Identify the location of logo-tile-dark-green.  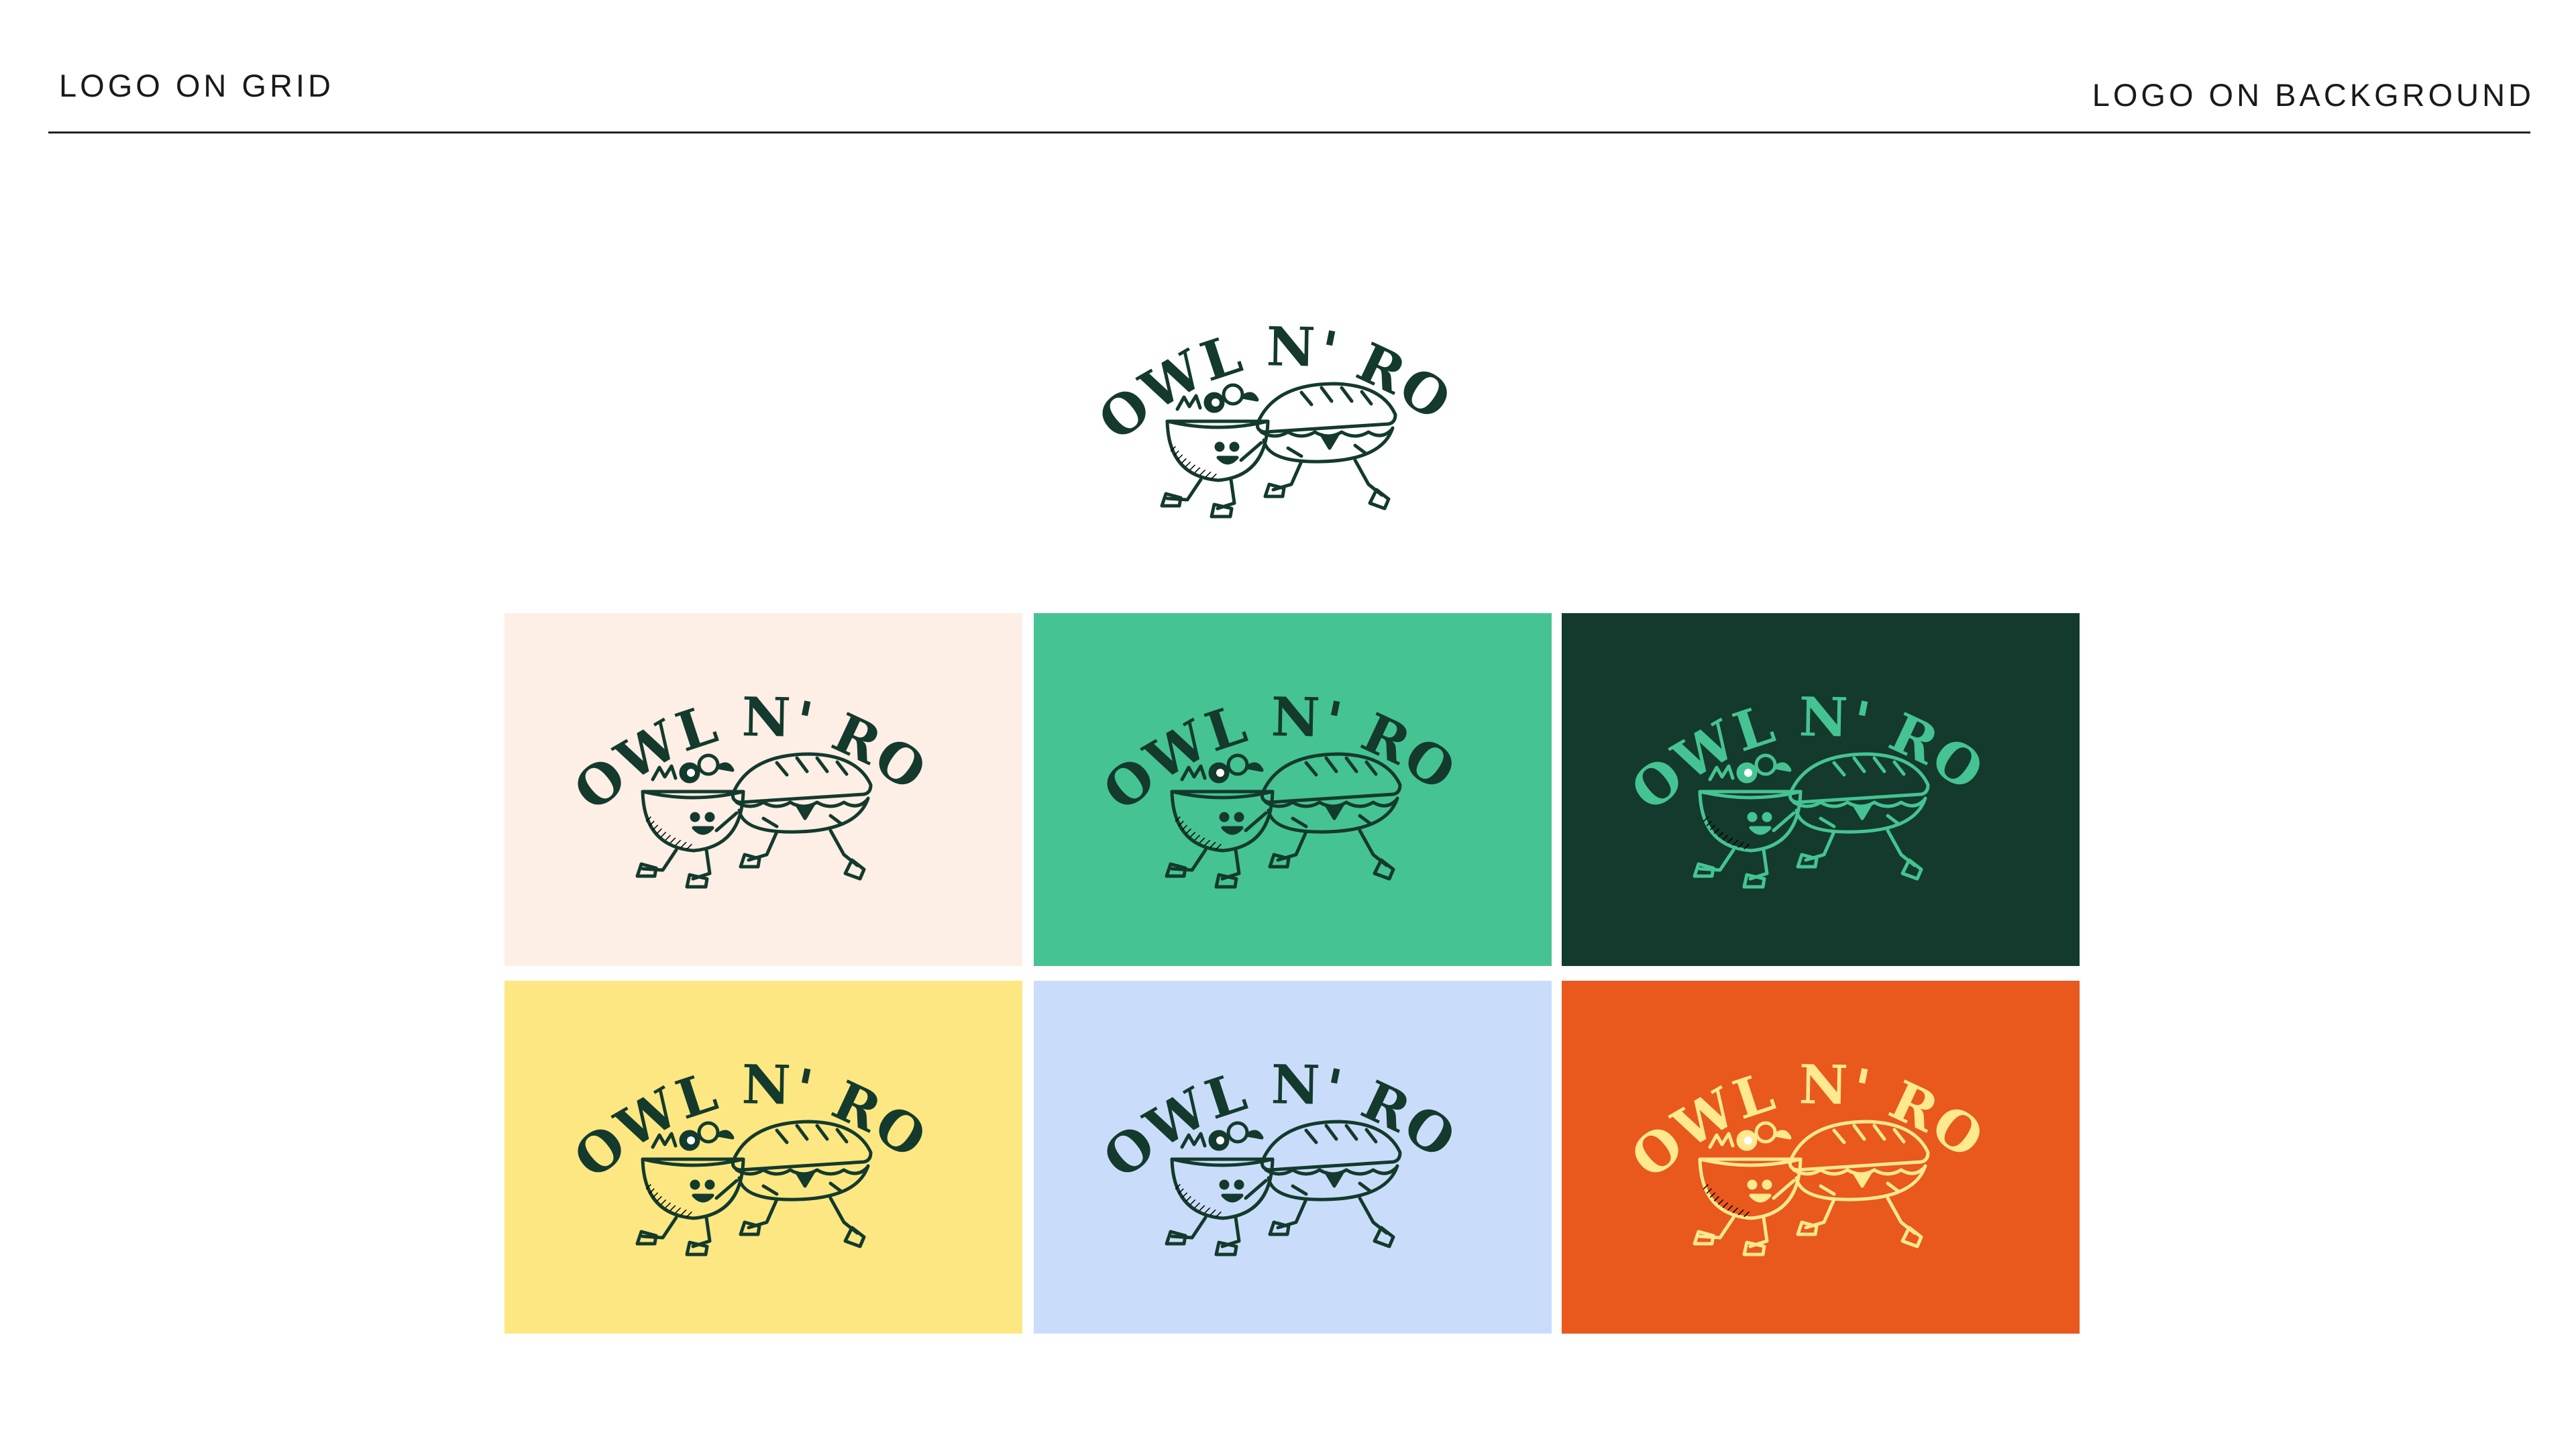
(1821, 789).